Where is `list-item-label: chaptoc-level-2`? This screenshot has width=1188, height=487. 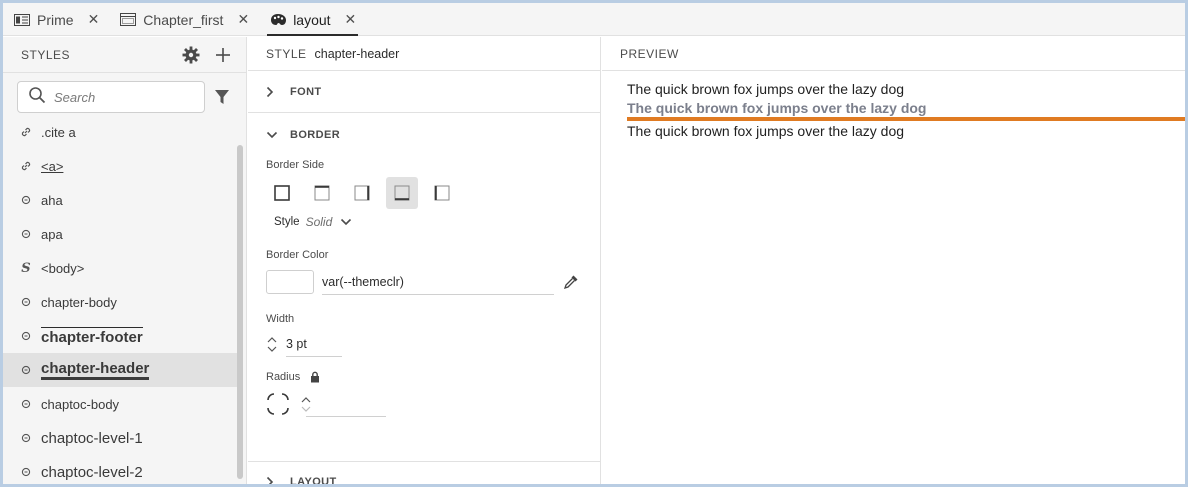 list-item-label: chaptoc-level-2 is located at coordinates (92, 472).